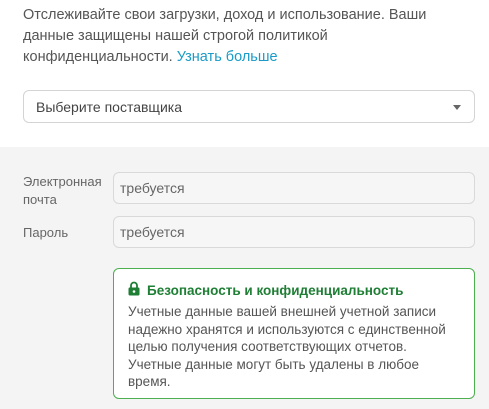  What do you see at coordinates (227, 57) in the screenshot?
I see `learn-more-link: Узнать больше` at bounding box center [227, 57].